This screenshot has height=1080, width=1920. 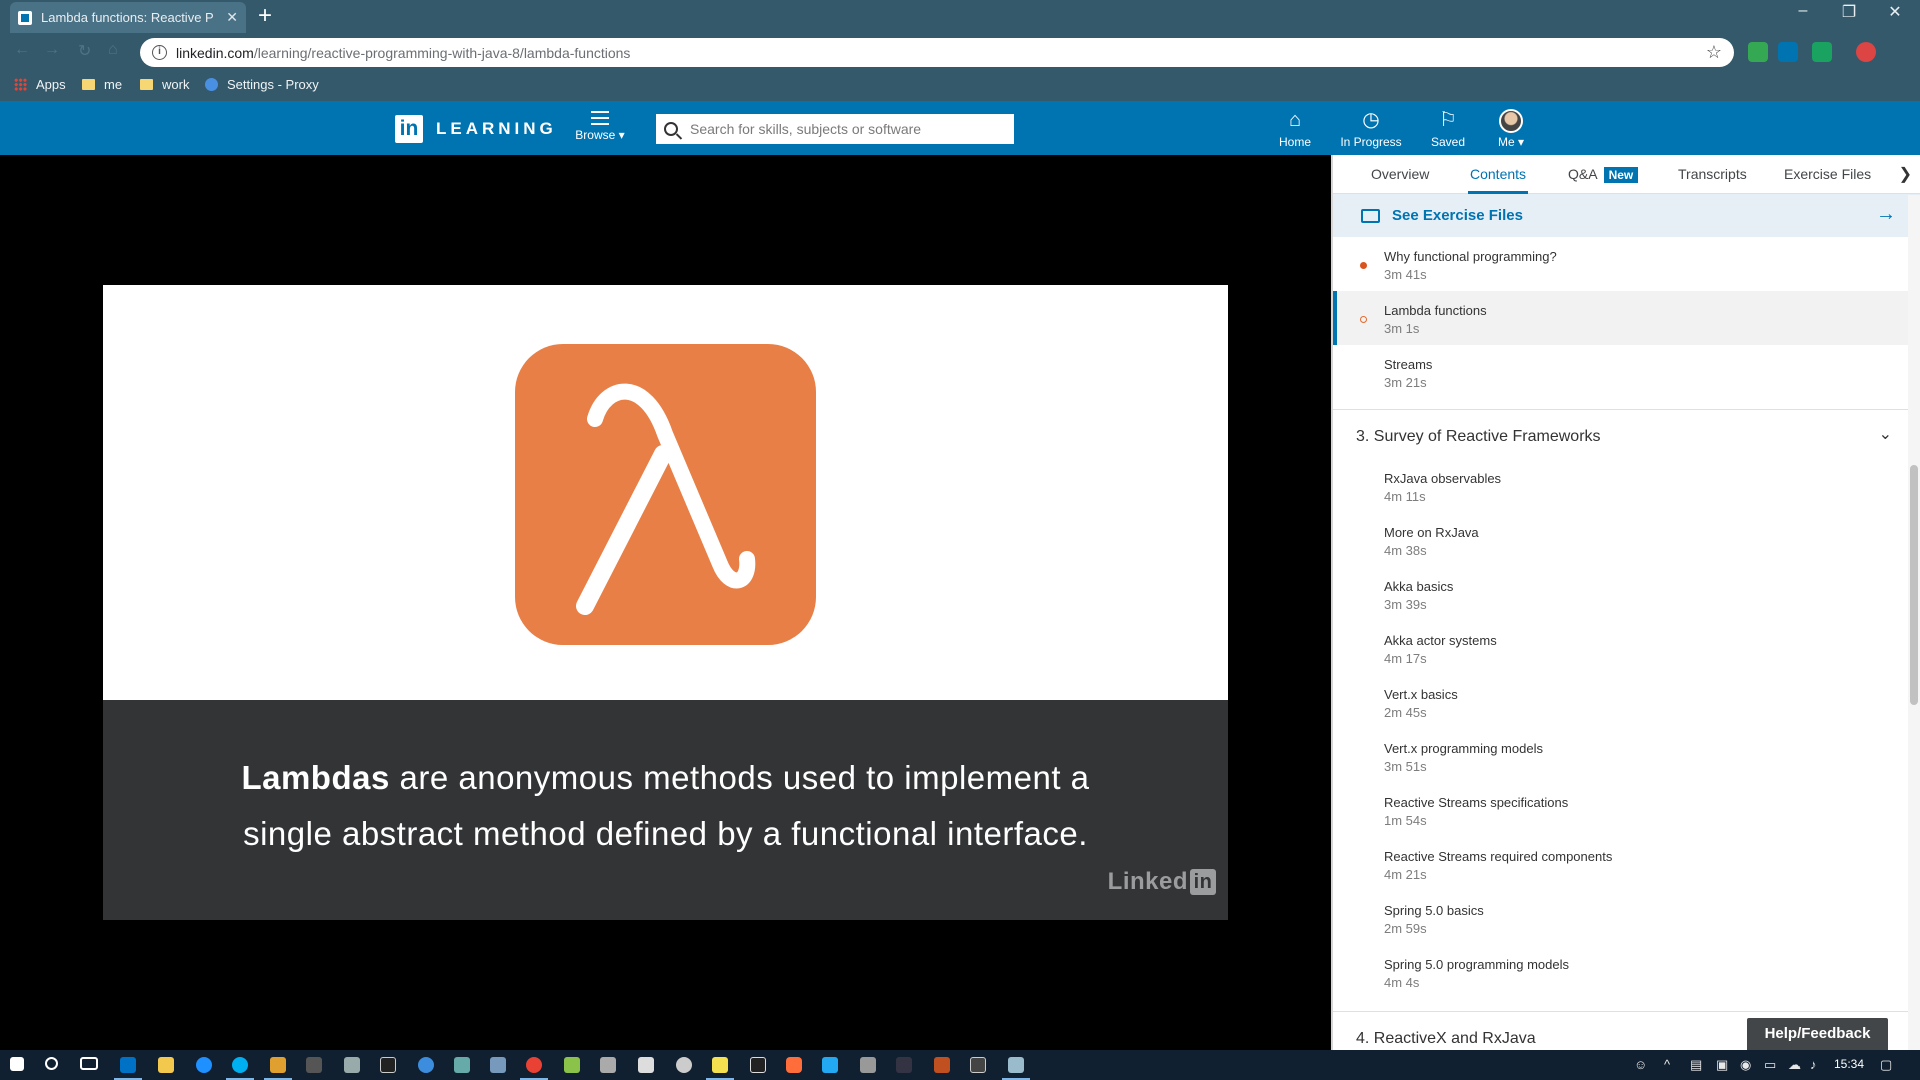 What do you see at coordinates (1714, 52) in the screenshot?
I see `bookmark-star-icon: ☆` at bounding box center [1714, 52].